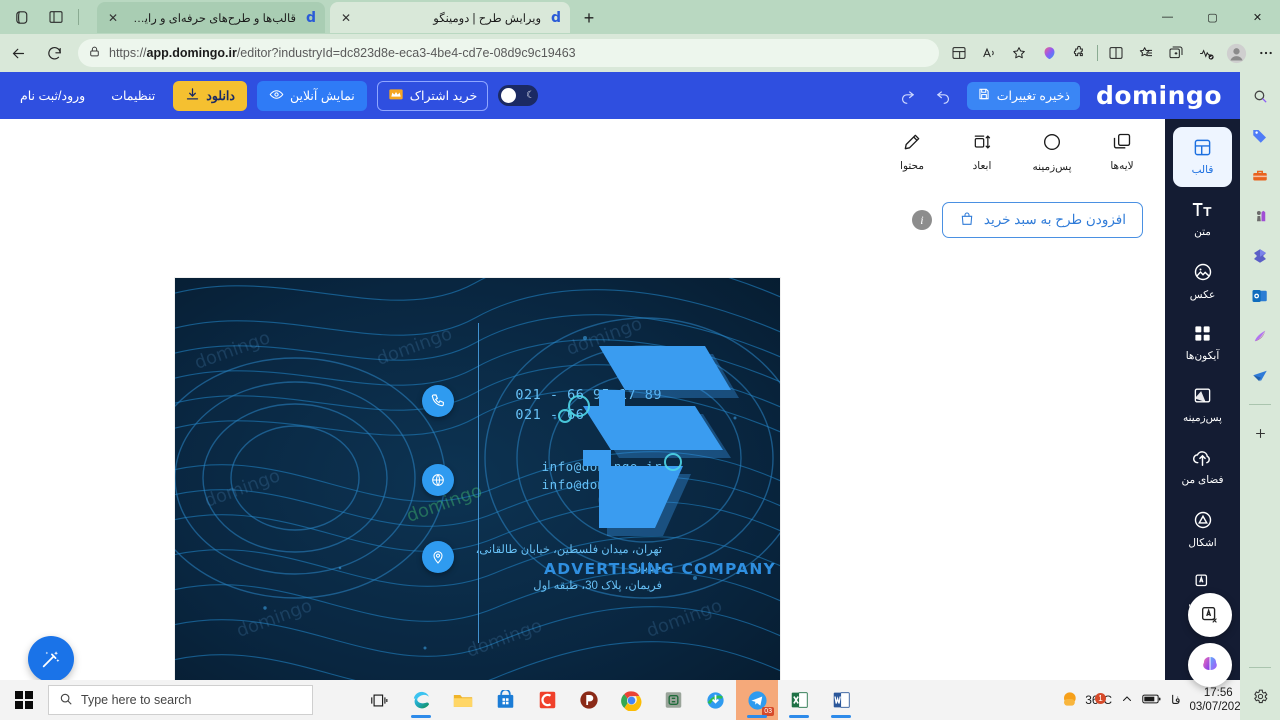 The height and width of the screenshot is (720, 1280). Describe the element at coordinates (1260, 176) in the screenshot. I see `tools-icon` at that location.